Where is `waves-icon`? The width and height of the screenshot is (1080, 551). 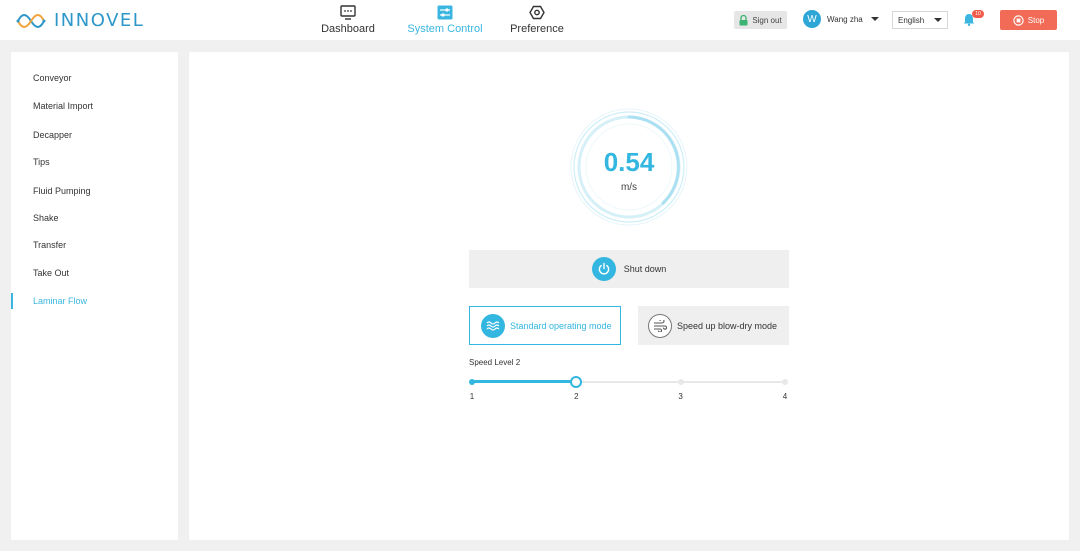
waves-icon is located at coordinates (493, 325).